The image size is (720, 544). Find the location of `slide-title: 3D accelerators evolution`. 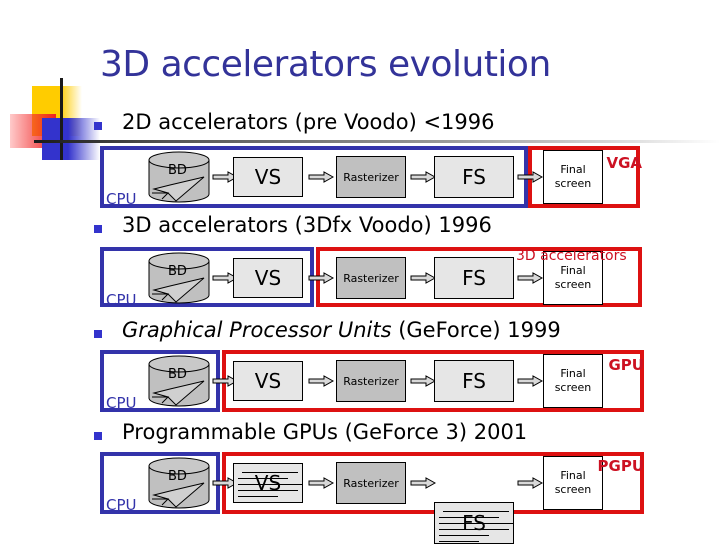

slide-title: 3D accelerators evolution is located at coordinates (325, 64).